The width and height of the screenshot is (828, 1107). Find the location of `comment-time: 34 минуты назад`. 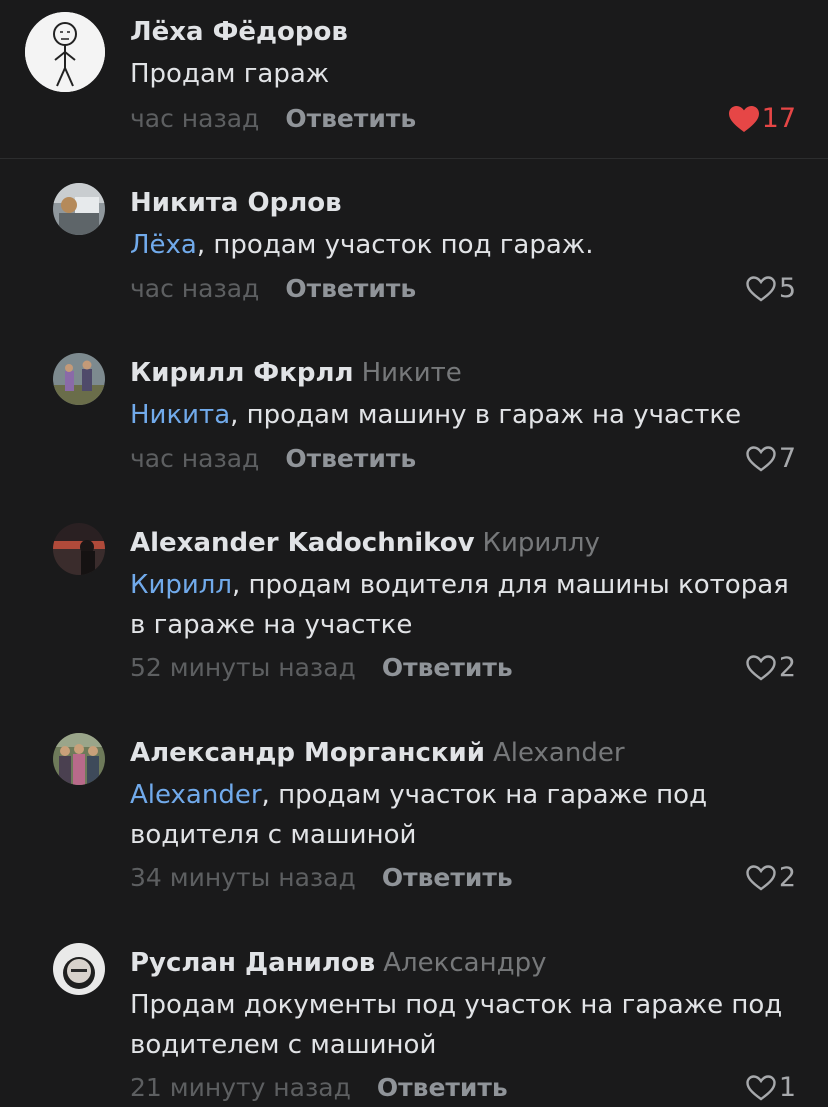

comment-time: 34 минуты назад is located at coordinates (243, 877).